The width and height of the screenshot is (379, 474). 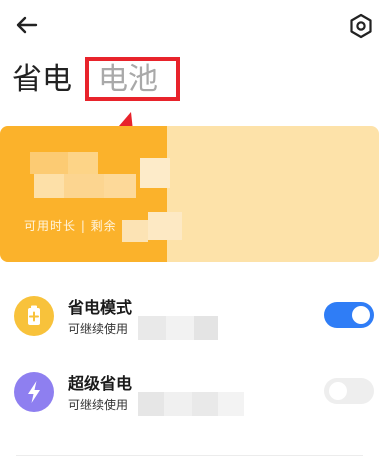 I want to click on back-button, so click(x=27, y=25).